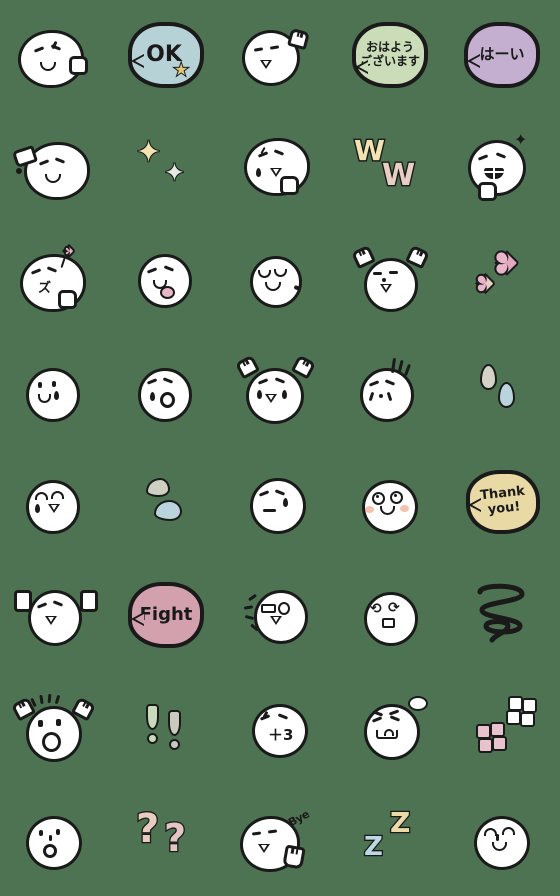 This screenshot has height=896, width=560. Describe the element at coordinates (280, 56) in the screenshot. I see `sticker-cell-face-greeting-hand` at that location.